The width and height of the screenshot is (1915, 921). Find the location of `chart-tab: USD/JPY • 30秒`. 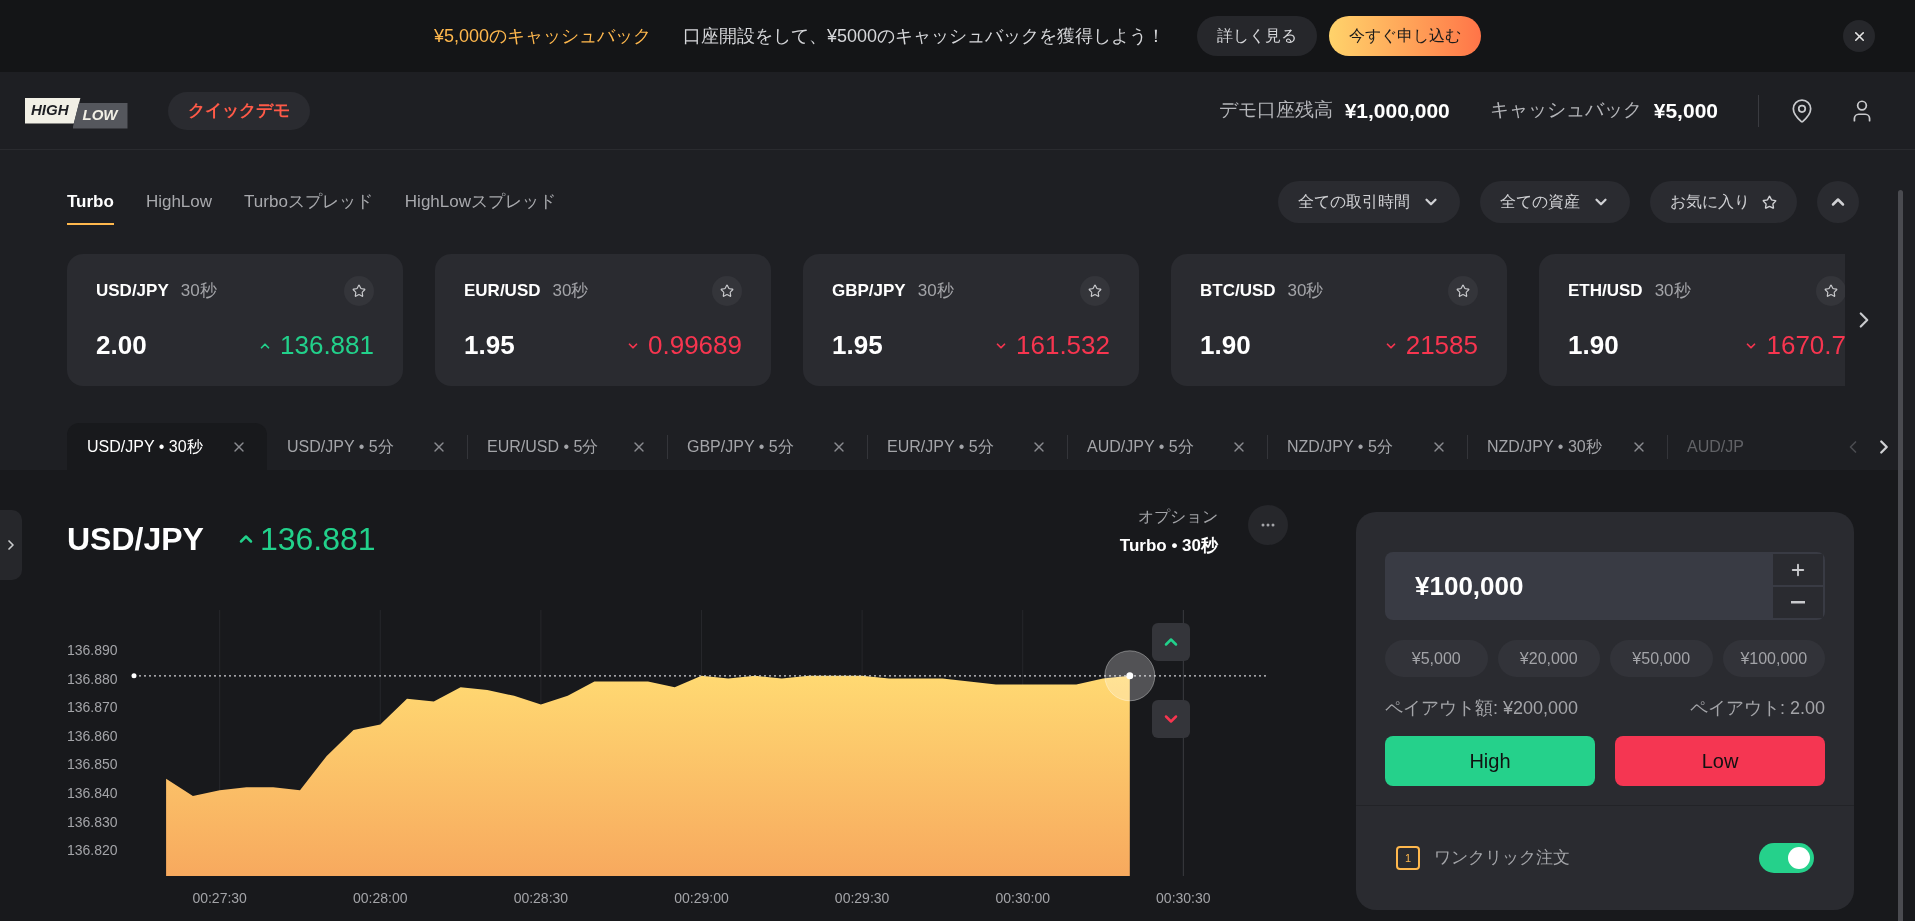

chart-tab: USD/JPY • 30秒 is located at coordinates (167, 446).